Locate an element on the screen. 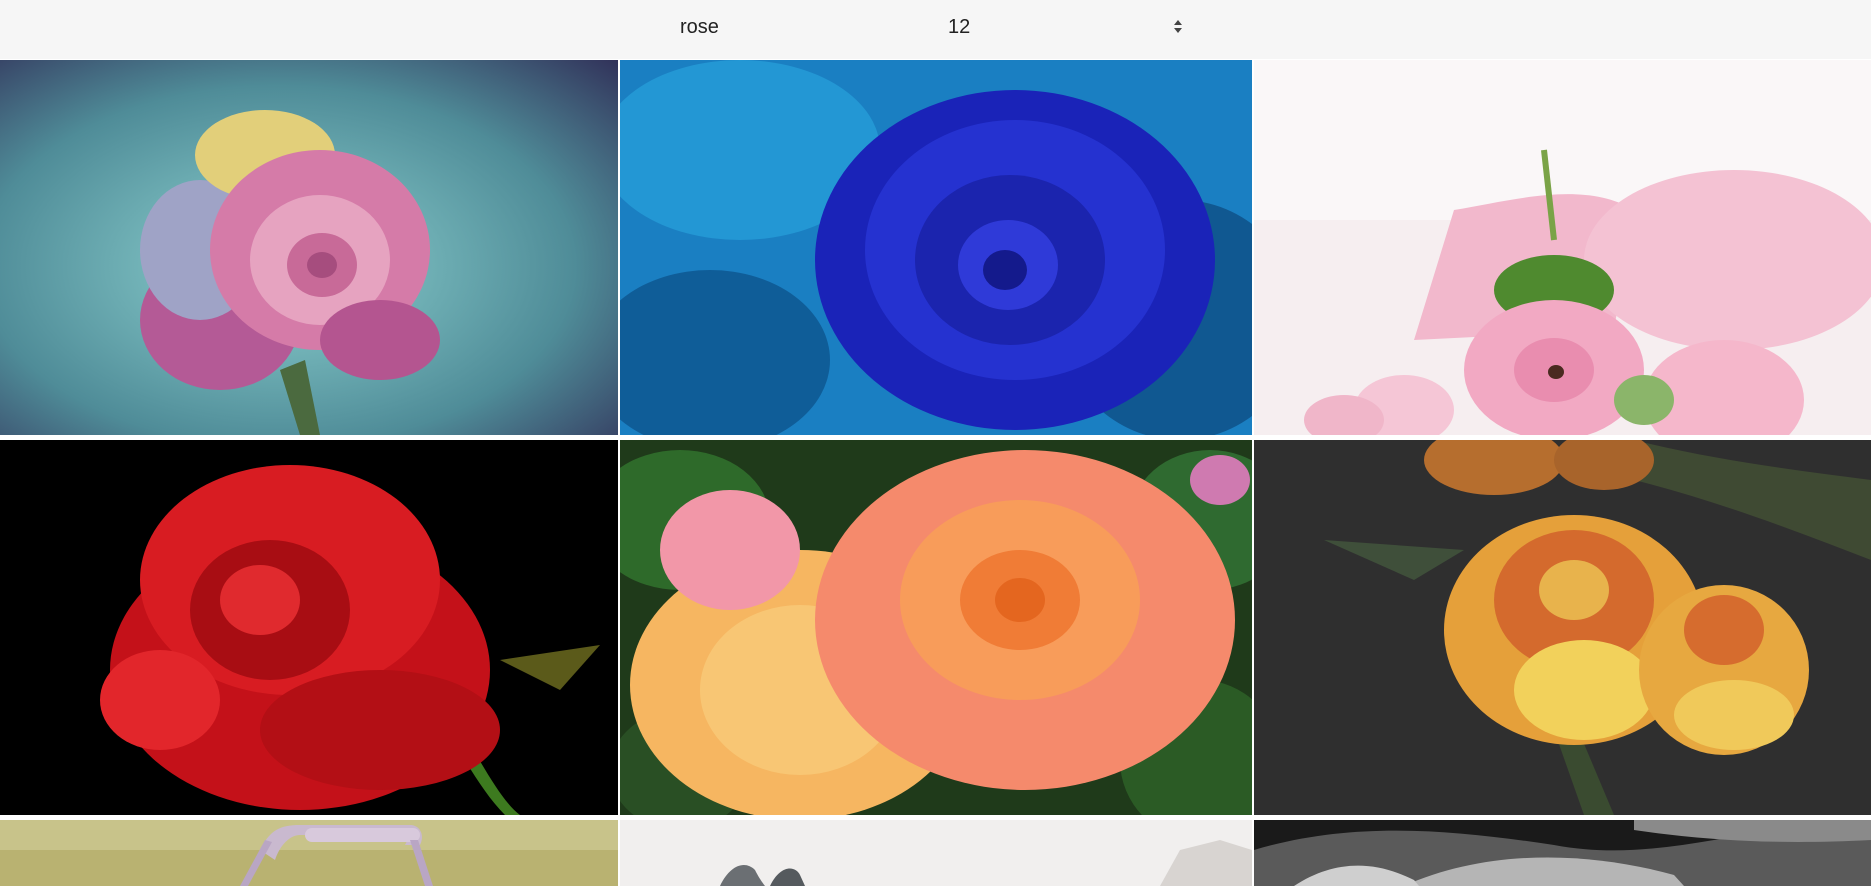 This screenshot has width=1871, height=886. orange-roses-image is located at coordinates (936, 627).